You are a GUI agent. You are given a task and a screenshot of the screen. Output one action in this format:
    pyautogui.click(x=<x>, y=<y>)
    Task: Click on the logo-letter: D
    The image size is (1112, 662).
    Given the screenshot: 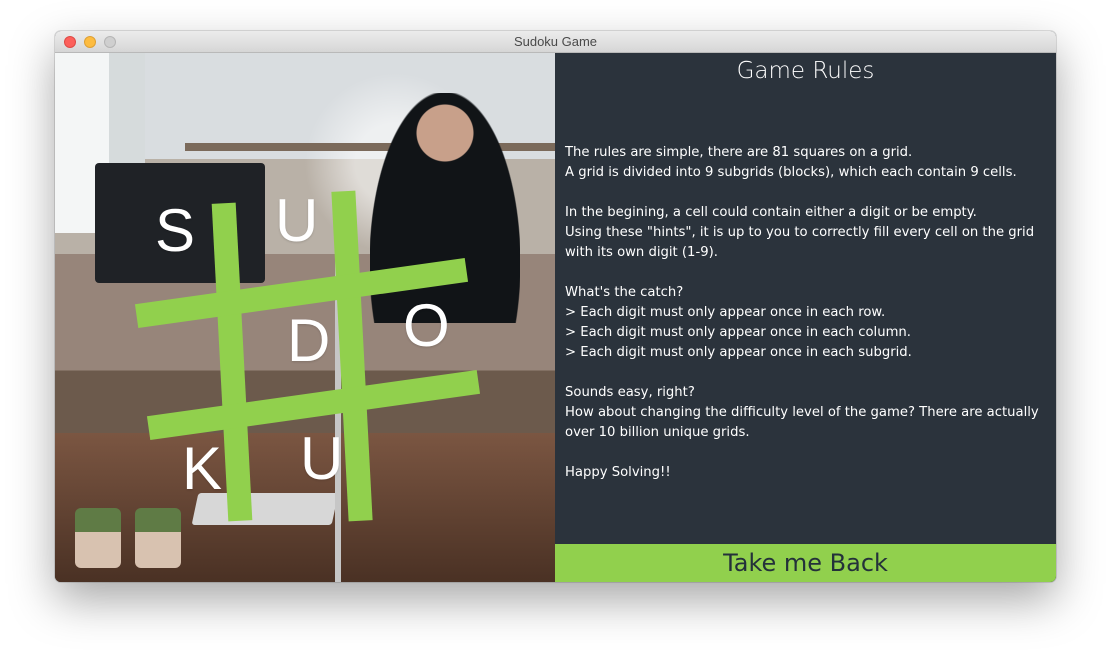 What is the action you would take?
    pyautogui.click(x=309, y=340)
    